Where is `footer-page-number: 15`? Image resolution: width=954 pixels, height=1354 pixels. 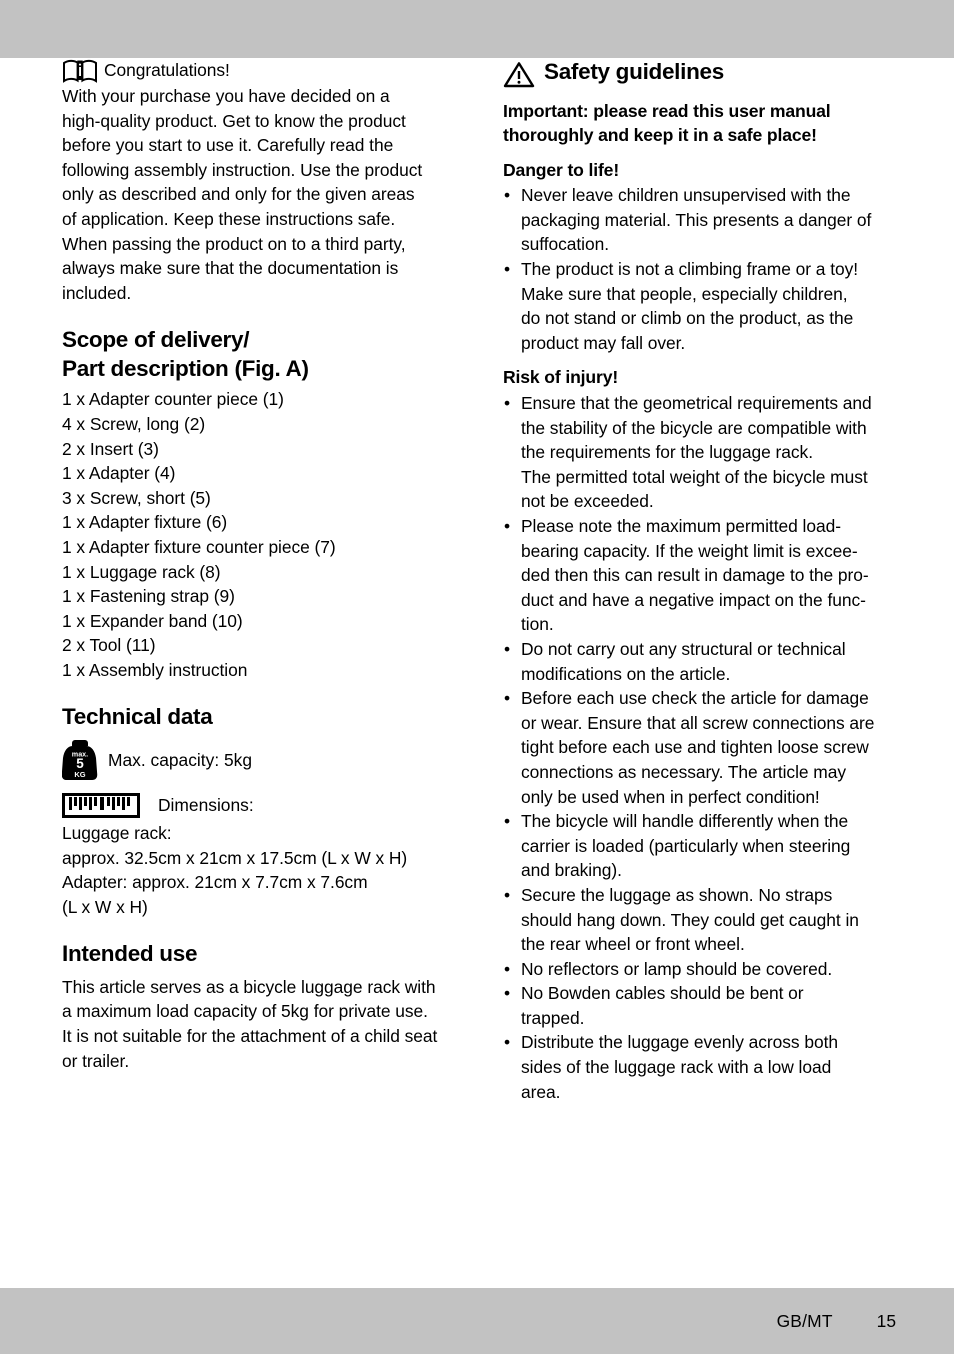
footer-page-number: 15 is located at coordinates (886, 1320).